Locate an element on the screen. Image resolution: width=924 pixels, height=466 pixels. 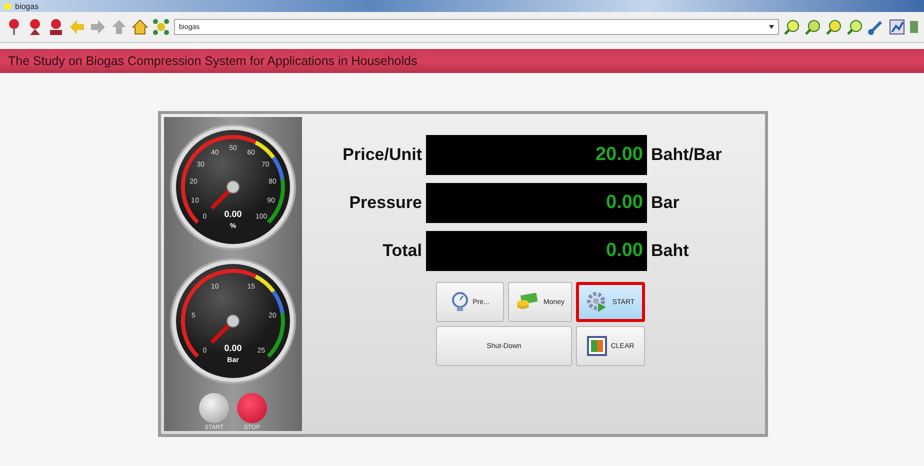
banner-title: The Study on Biogas Compression System for Applications in Households is located at coordinates (213, 61).